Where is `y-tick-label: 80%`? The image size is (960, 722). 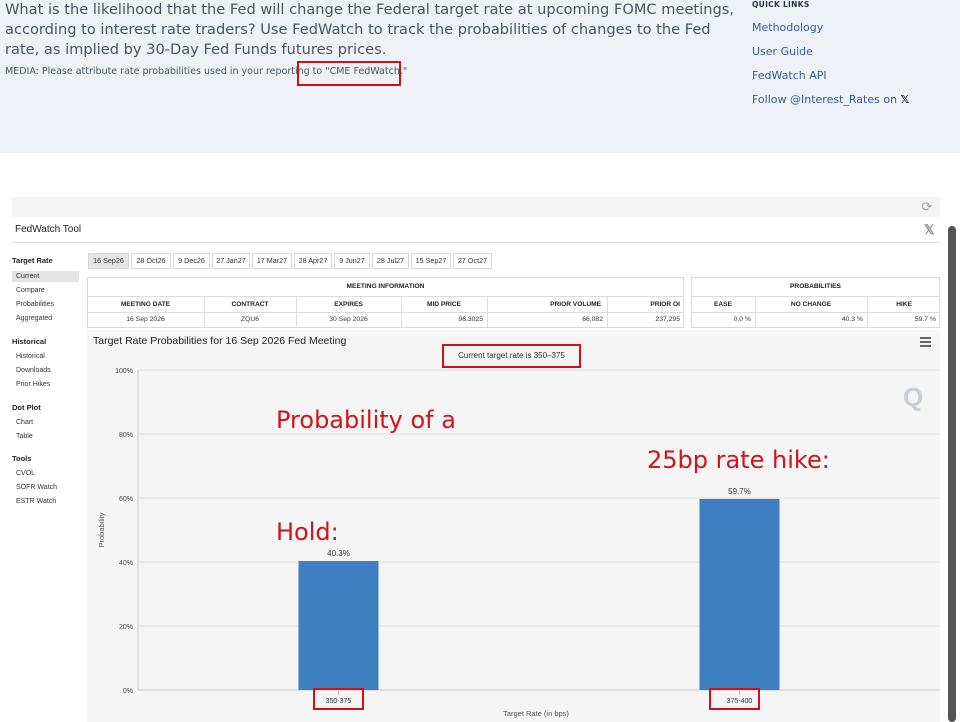 y-tick-label: 80% is located at coordinates (126, 435).